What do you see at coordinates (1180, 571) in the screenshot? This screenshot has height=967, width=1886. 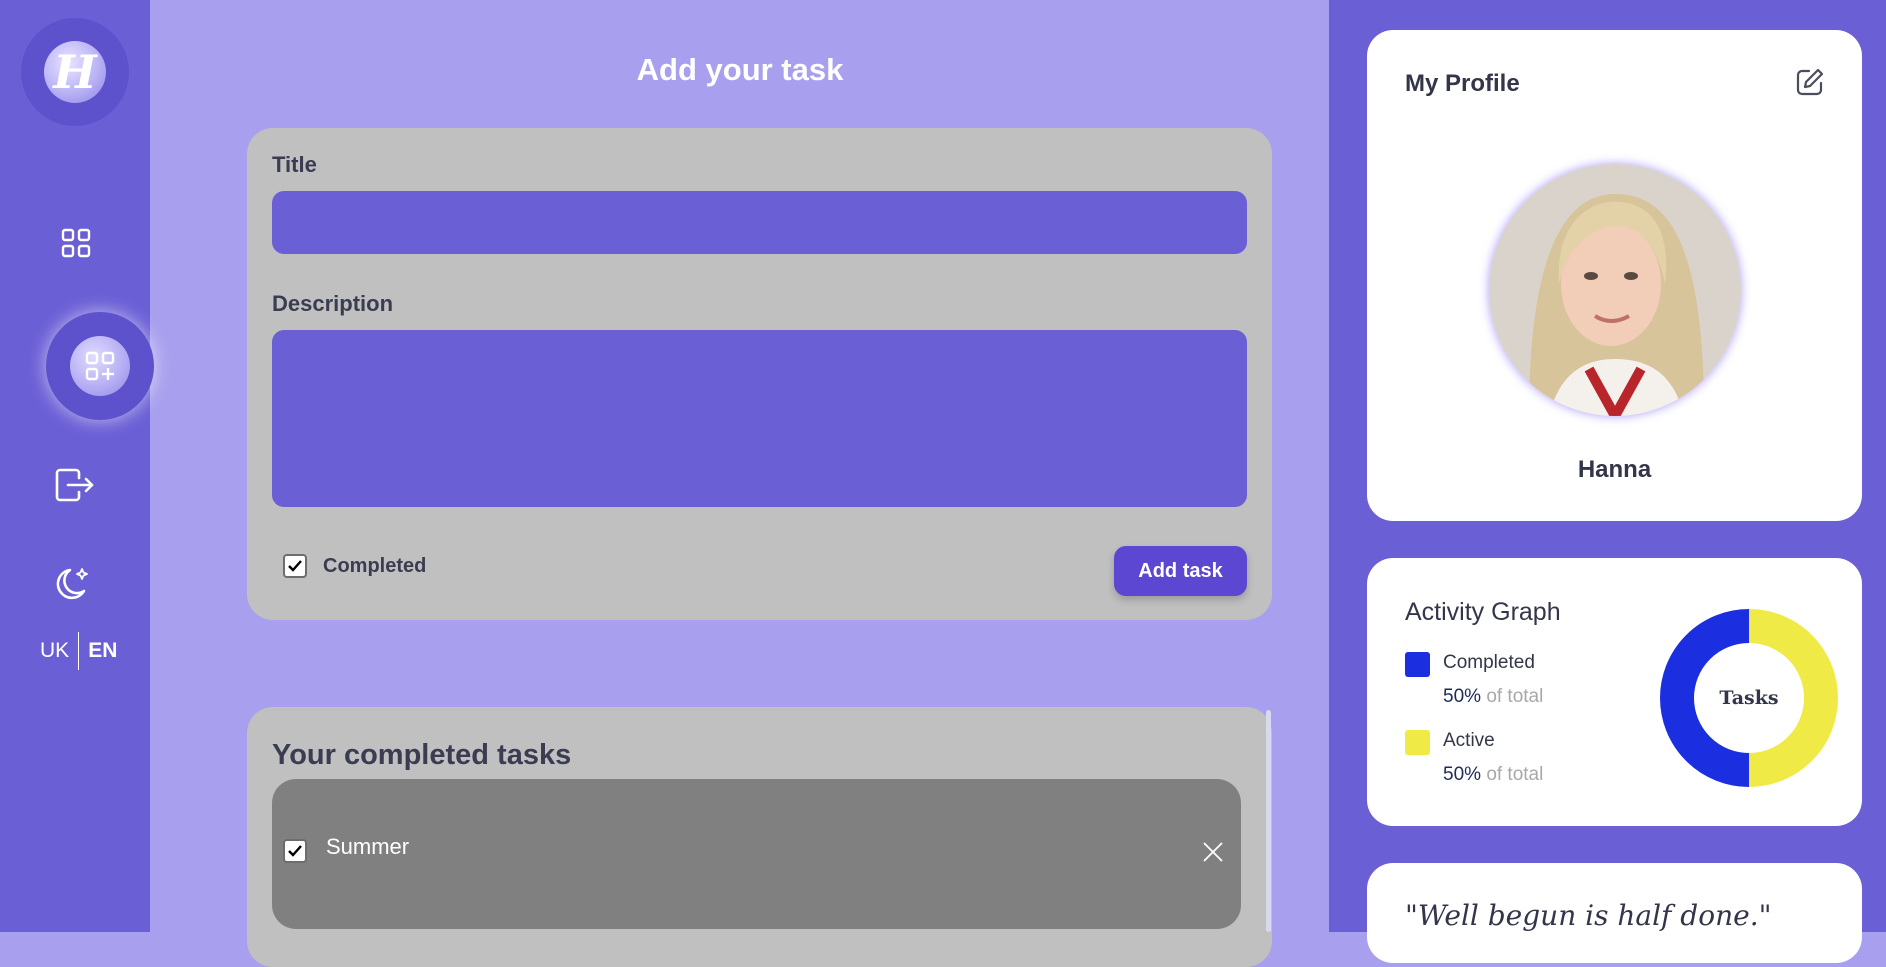 I see `add-task-button: Add task` at bounding box center [1180, 571].